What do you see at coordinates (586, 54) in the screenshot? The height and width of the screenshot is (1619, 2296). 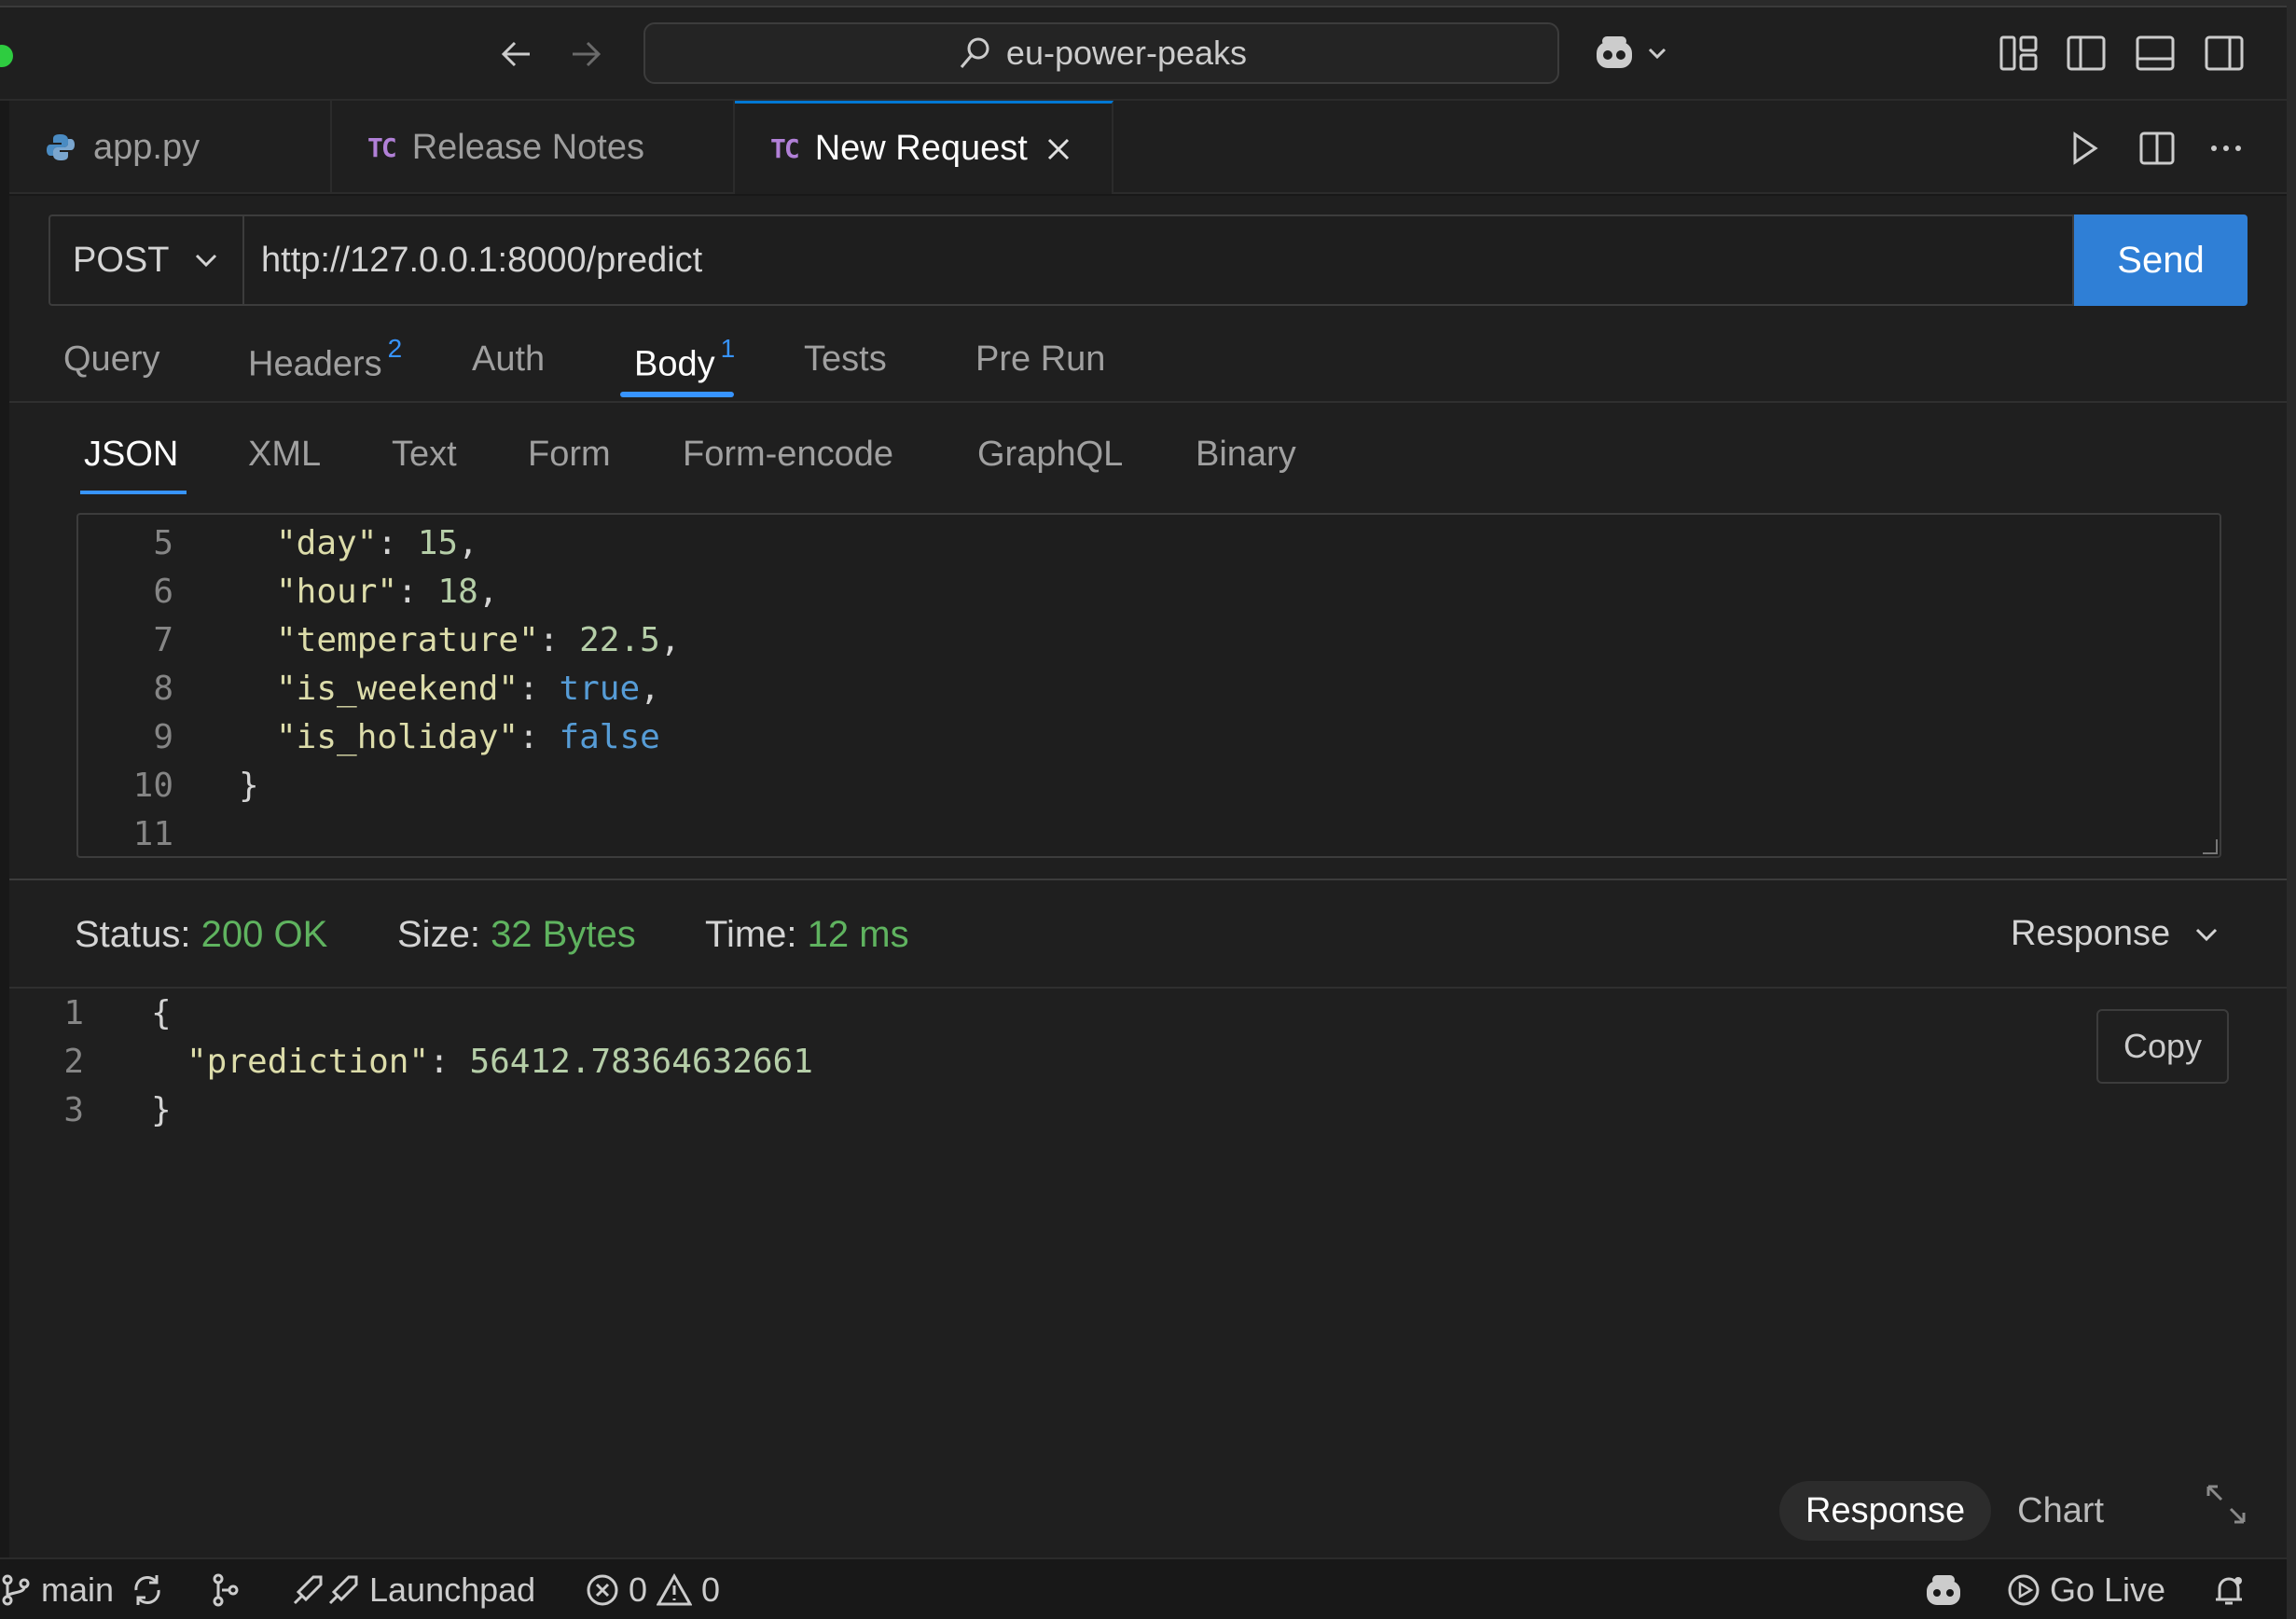 I see `forward-arrow-icon` at bounding box center [586, 54].